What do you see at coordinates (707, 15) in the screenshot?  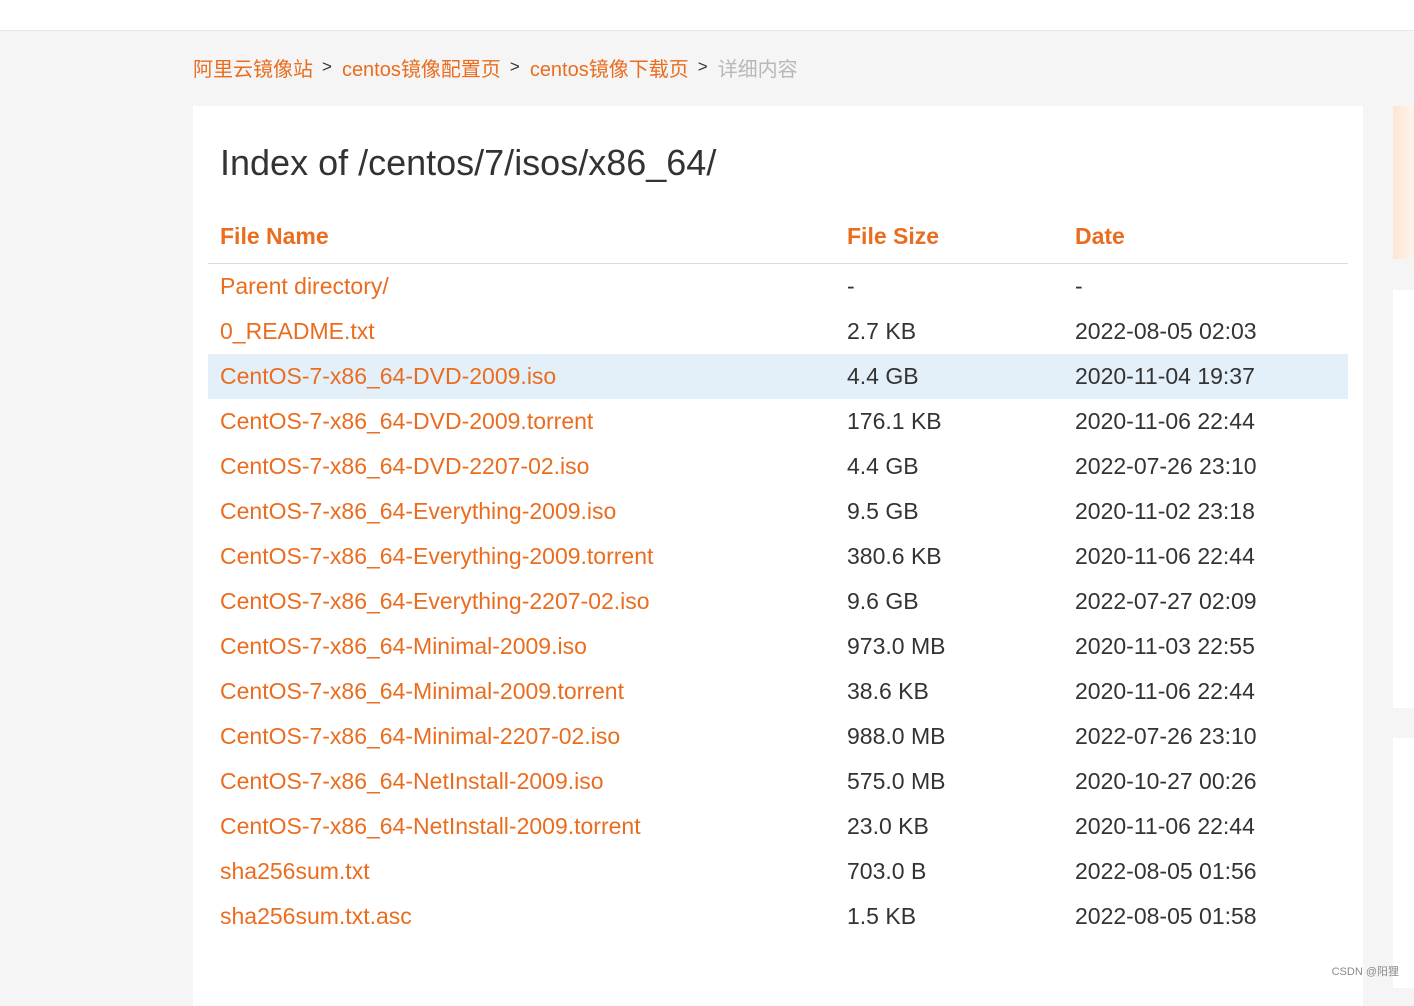 I see `top-bar` at bounding box center [707, 15].